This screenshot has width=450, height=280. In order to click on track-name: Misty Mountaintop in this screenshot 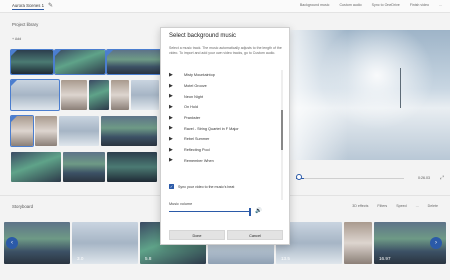, I will do `click(199, 75)`.